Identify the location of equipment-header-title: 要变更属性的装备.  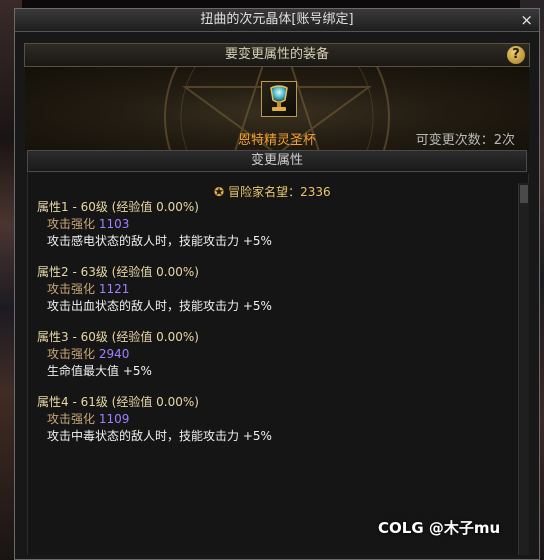
(276, 54).